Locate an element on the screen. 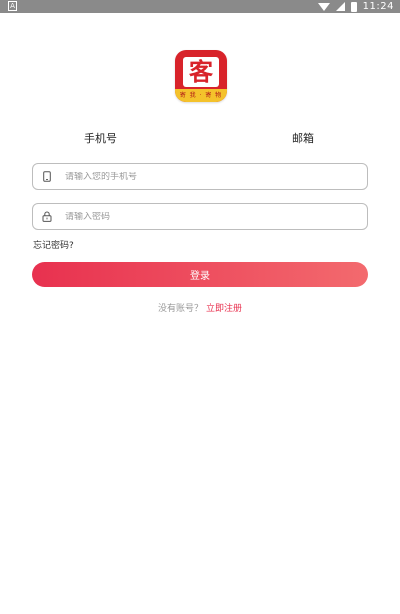 This screenshot has height=614, width=400. tab-phone: 手机号 is located at coordinates (100, 138).